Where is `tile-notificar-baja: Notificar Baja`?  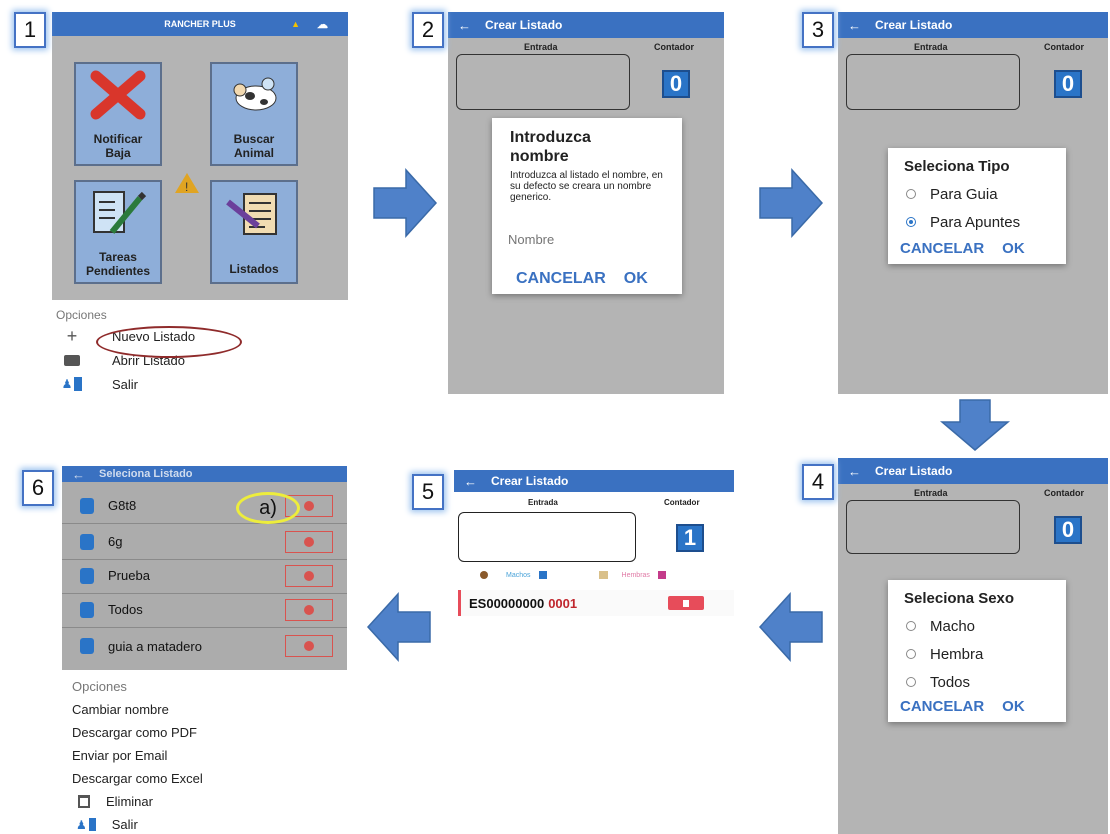 tile-notificar-baja: Notificar Baja is located at coordinates (118, 114).